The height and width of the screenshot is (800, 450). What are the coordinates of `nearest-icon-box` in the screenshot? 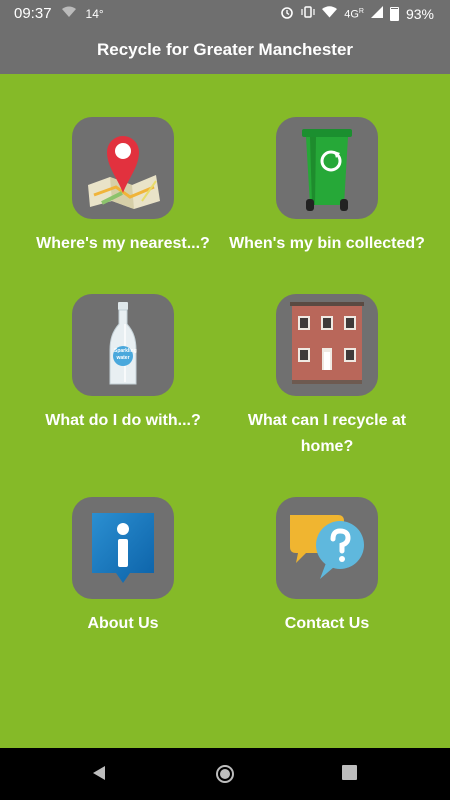 It's located at (123, 168).